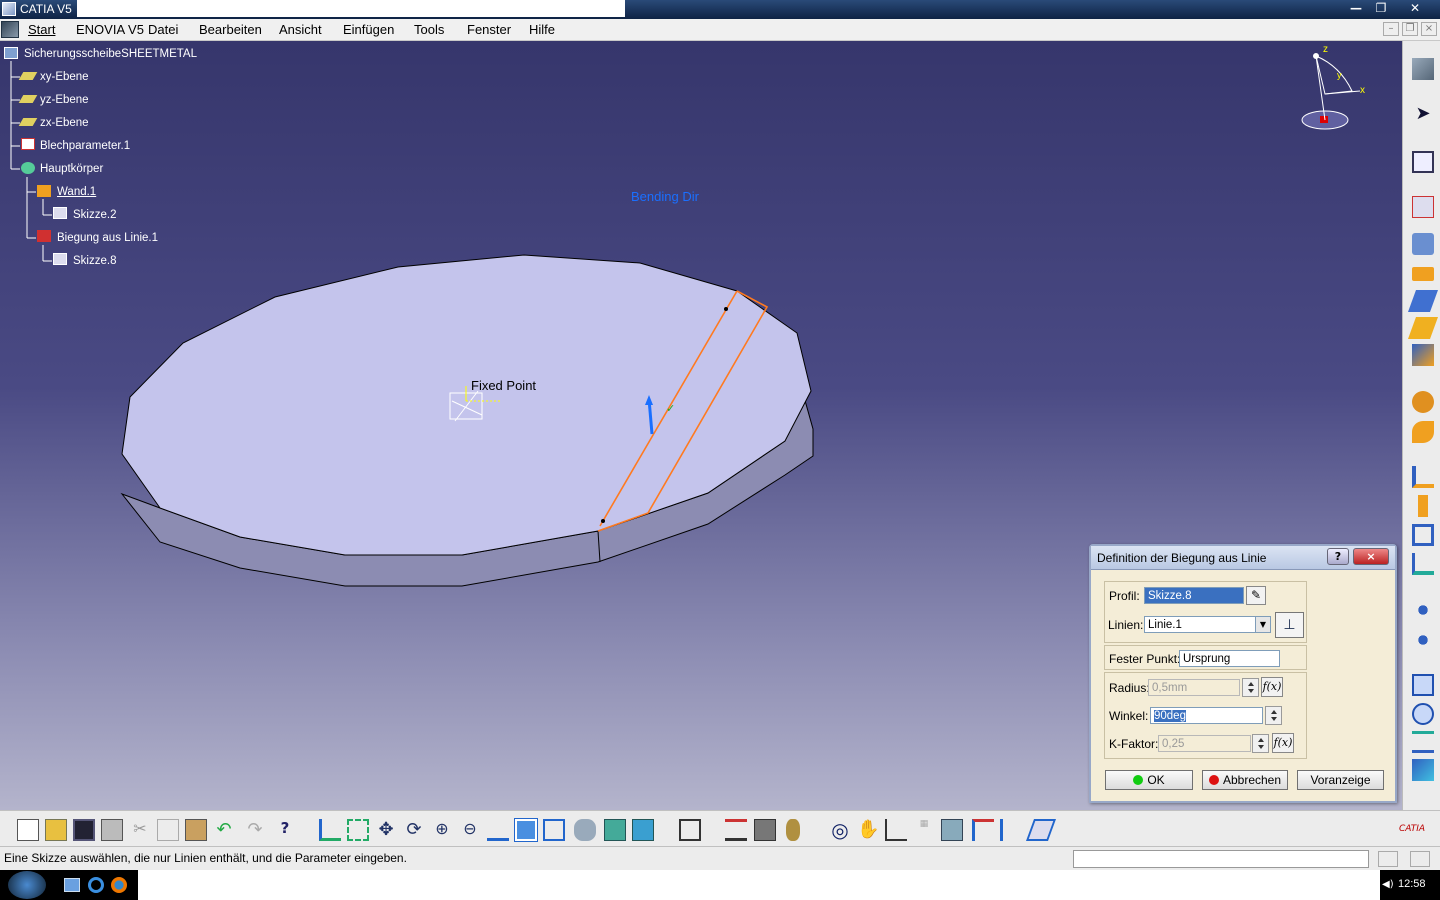  Describe the element at coordinates (1206, 715) in the screenshot. I see `angle-field: 90deg` at that location.